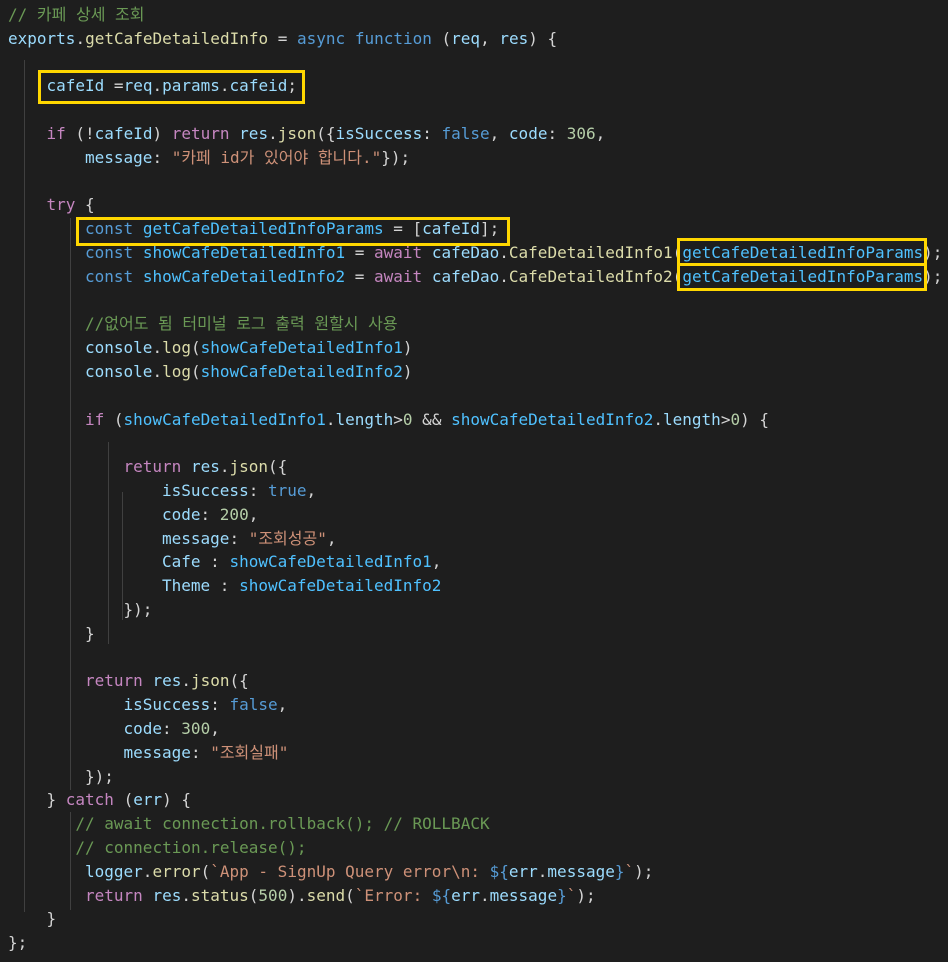 This screenshot has height=962, width=948. I want to click on code-token: 300, so click(196, 728).